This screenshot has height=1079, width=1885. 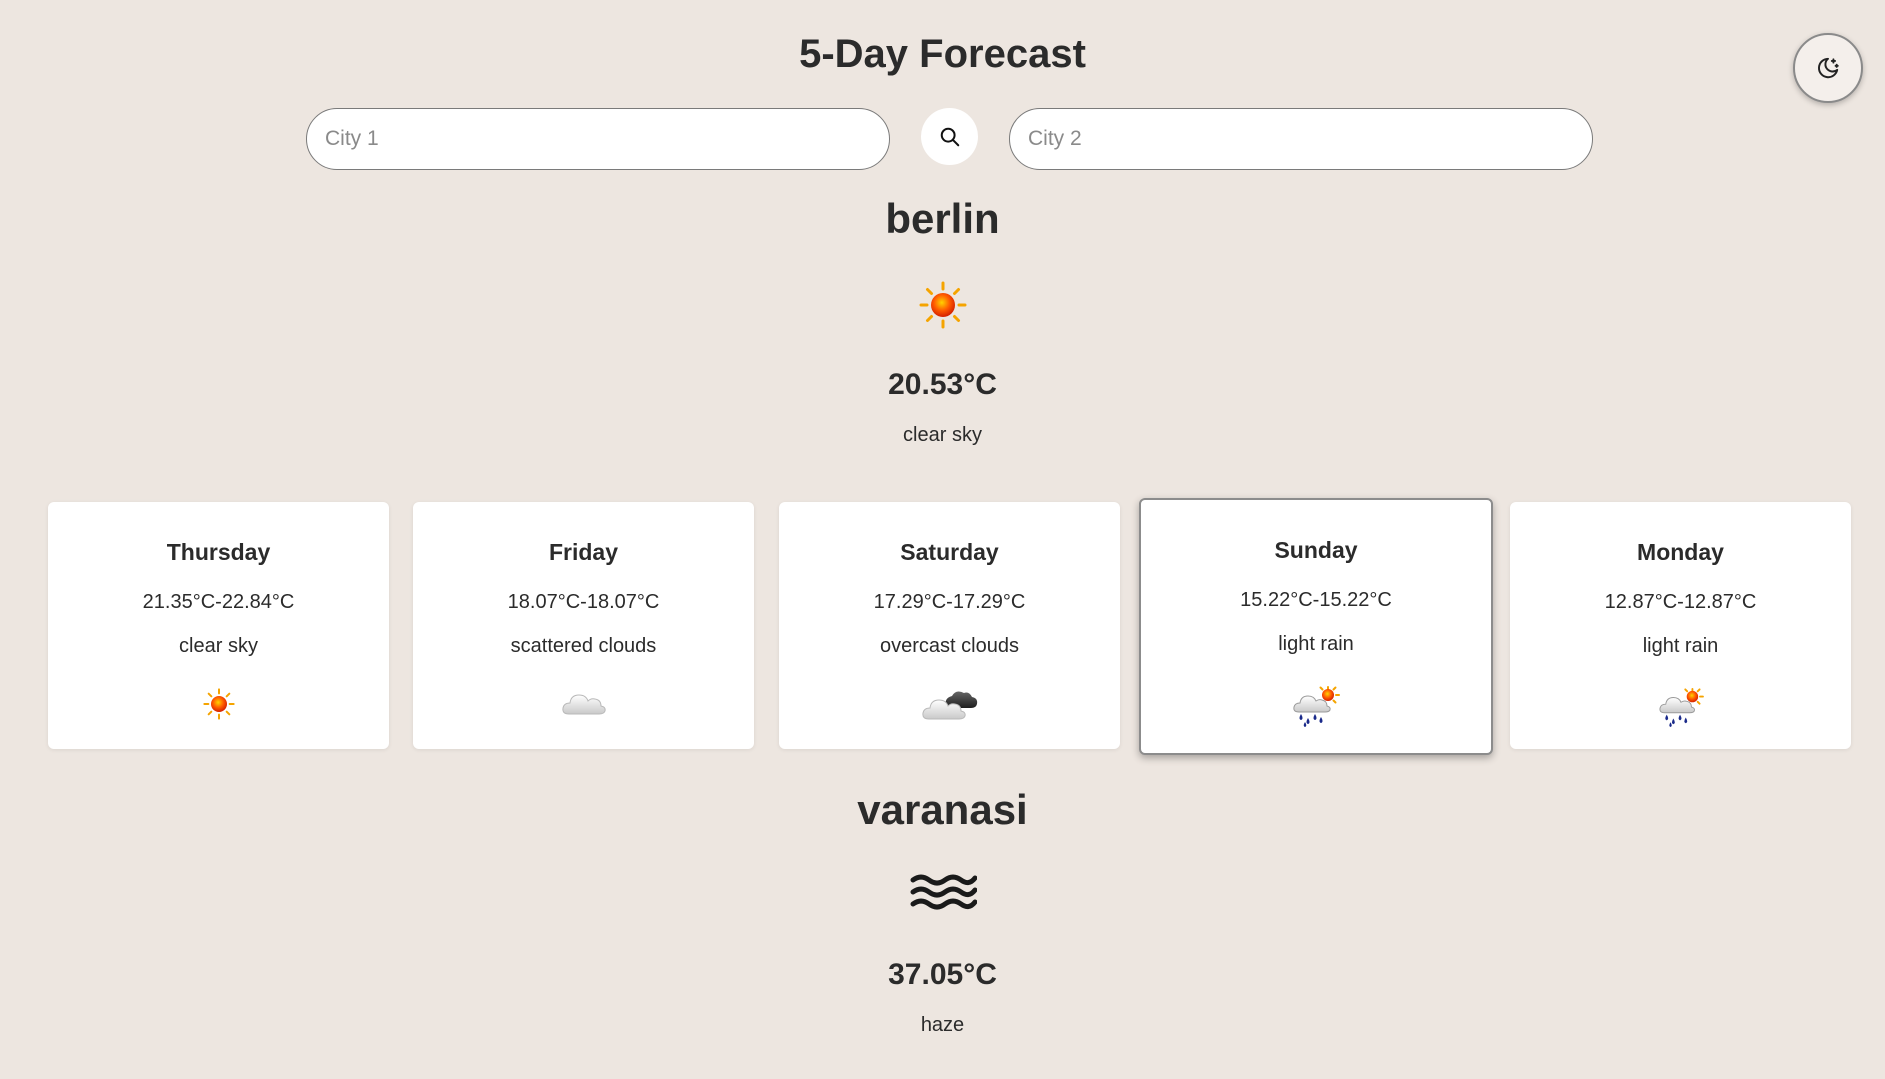 I want to click on day-description: clear sky, so click(x=218, y=646).